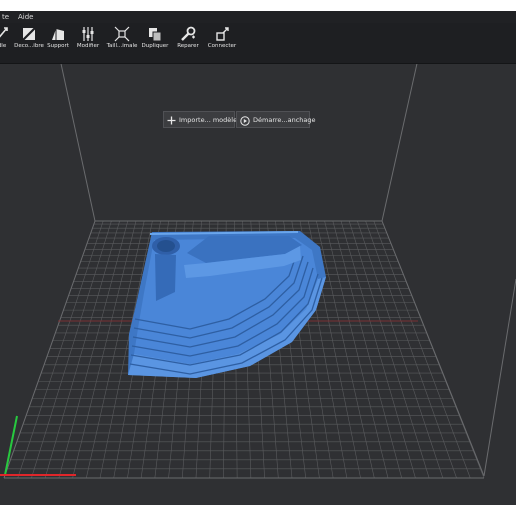 The width and height of the screenshot is (516, 516). Describe the element at coordinates (499, 377) in the screenshot. I see `volume-edge-front-right` at that location.